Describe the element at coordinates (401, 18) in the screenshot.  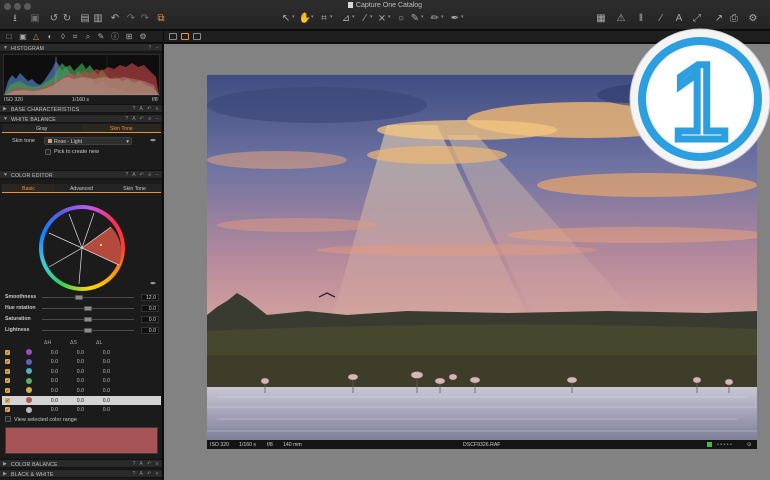
I see `circle-tool-icon: ○` at that location.